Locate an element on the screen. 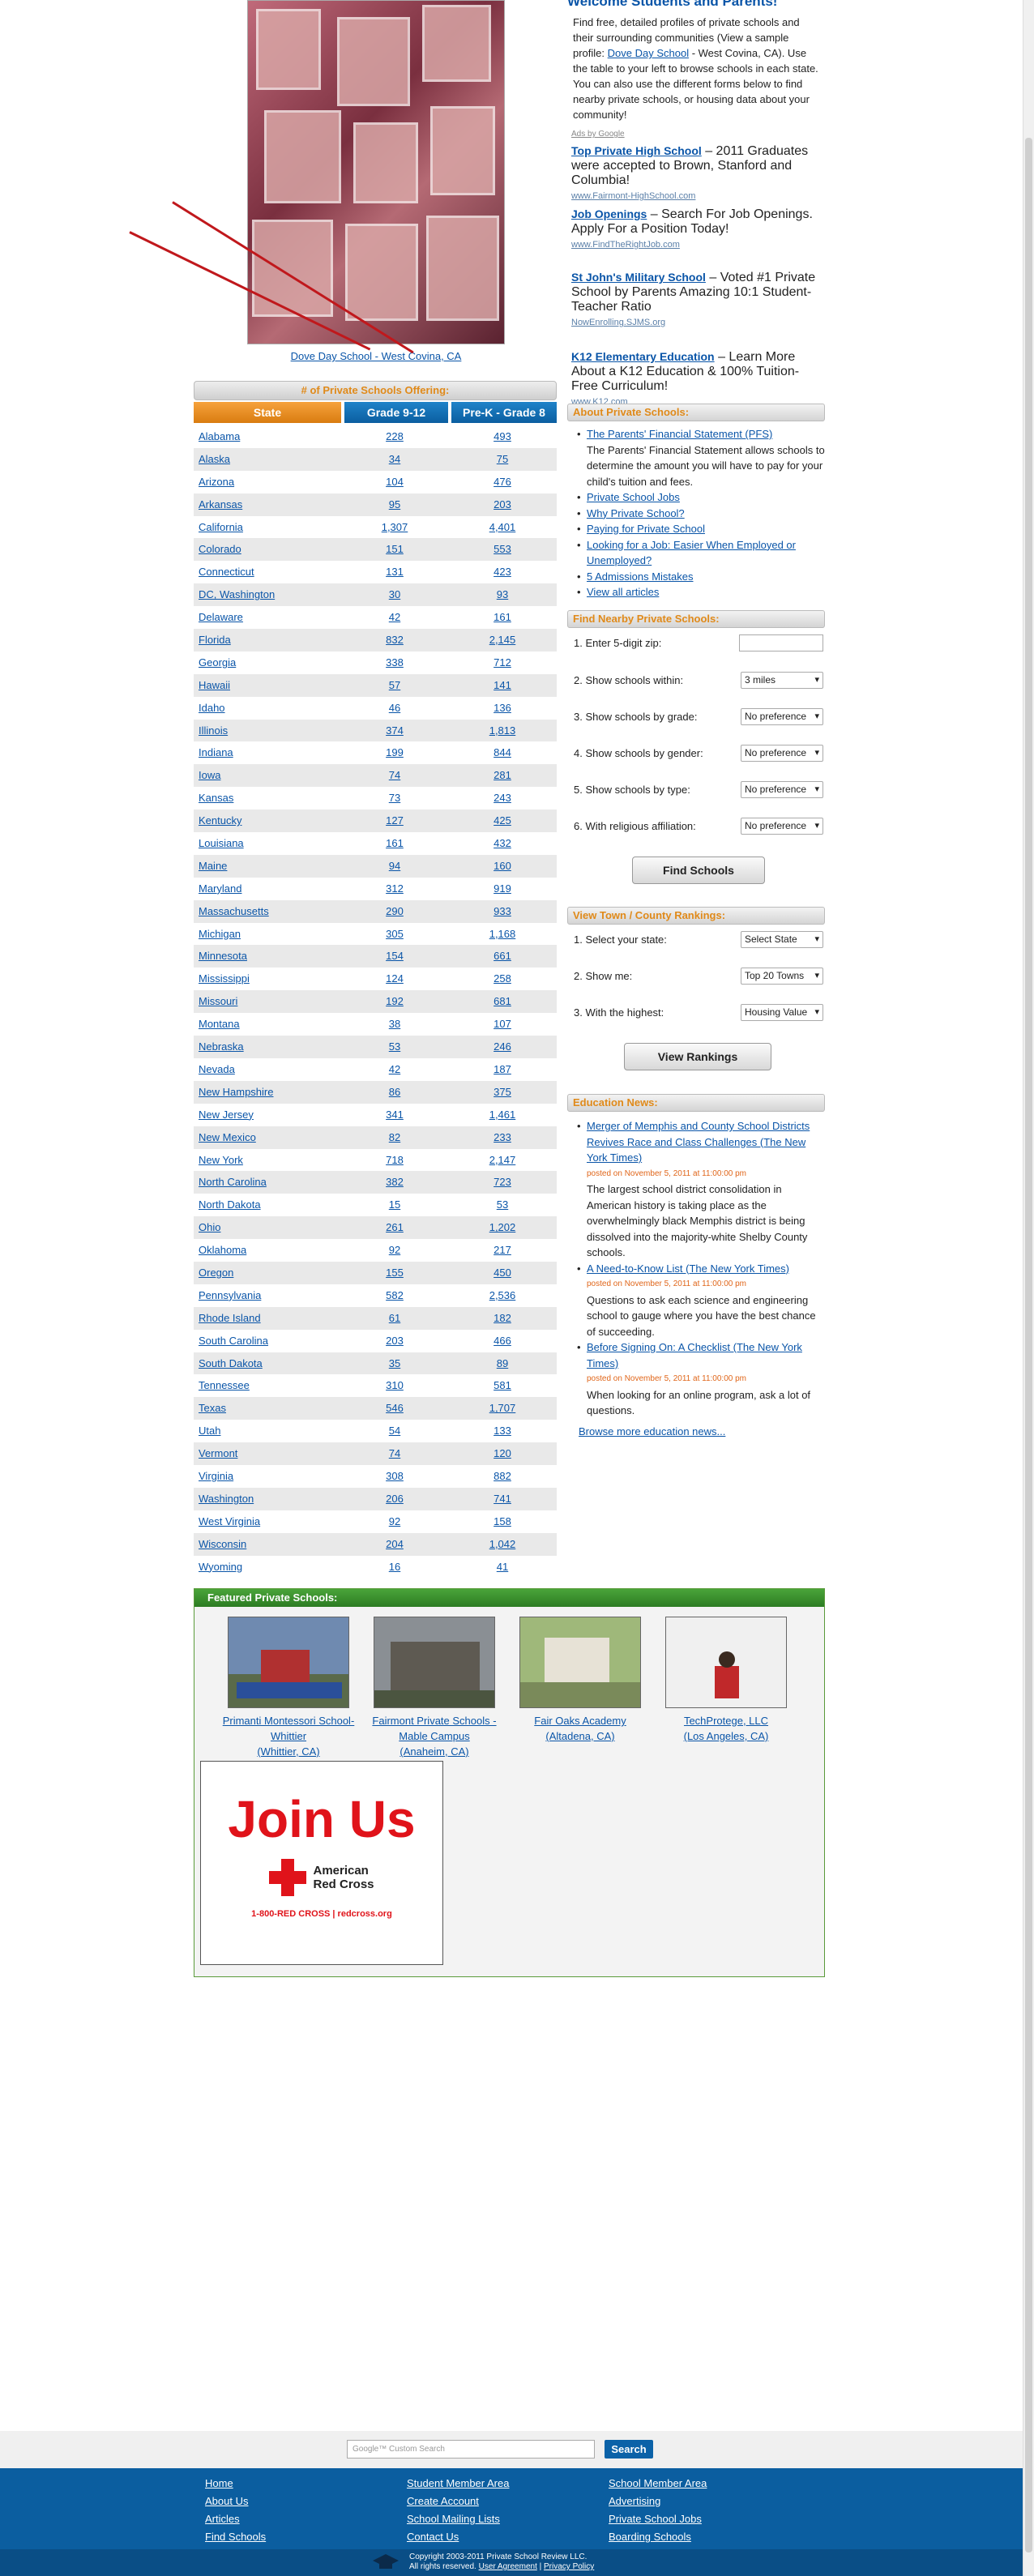 This screenshot has height=2576, width=1034. prek-8-link: 258 is located at coordinates (502, 978).